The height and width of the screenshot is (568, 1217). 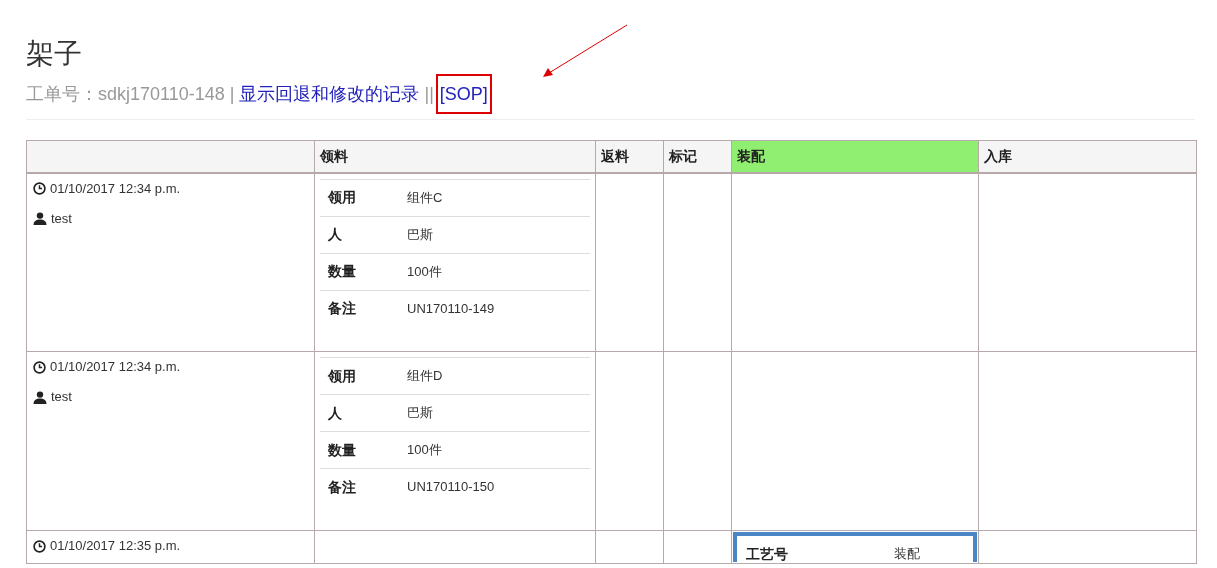 What do you see at coordinates (629, 156) in the screenshot?
I see `column-header: 返料` at bounding box center [629, 156].